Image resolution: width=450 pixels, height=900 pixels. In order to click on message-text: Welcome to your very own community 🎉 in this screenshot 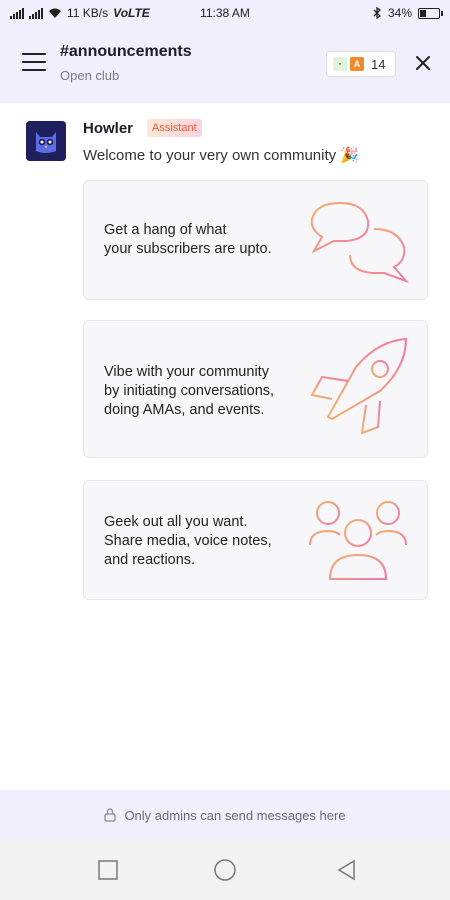, I will do `click(221, 155)`.